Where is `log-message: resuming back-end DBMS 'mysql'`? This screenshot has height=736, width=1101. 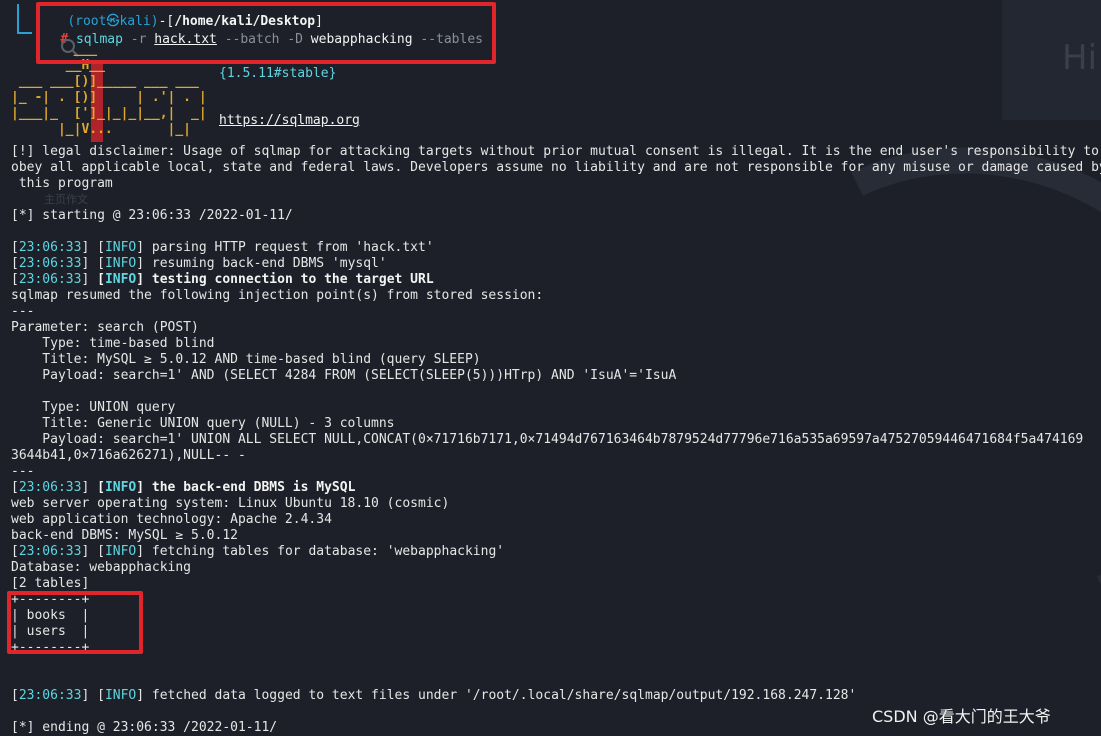
log-message: resuming back-end DBMS 'mysql' is located at coordinates (269, 263).